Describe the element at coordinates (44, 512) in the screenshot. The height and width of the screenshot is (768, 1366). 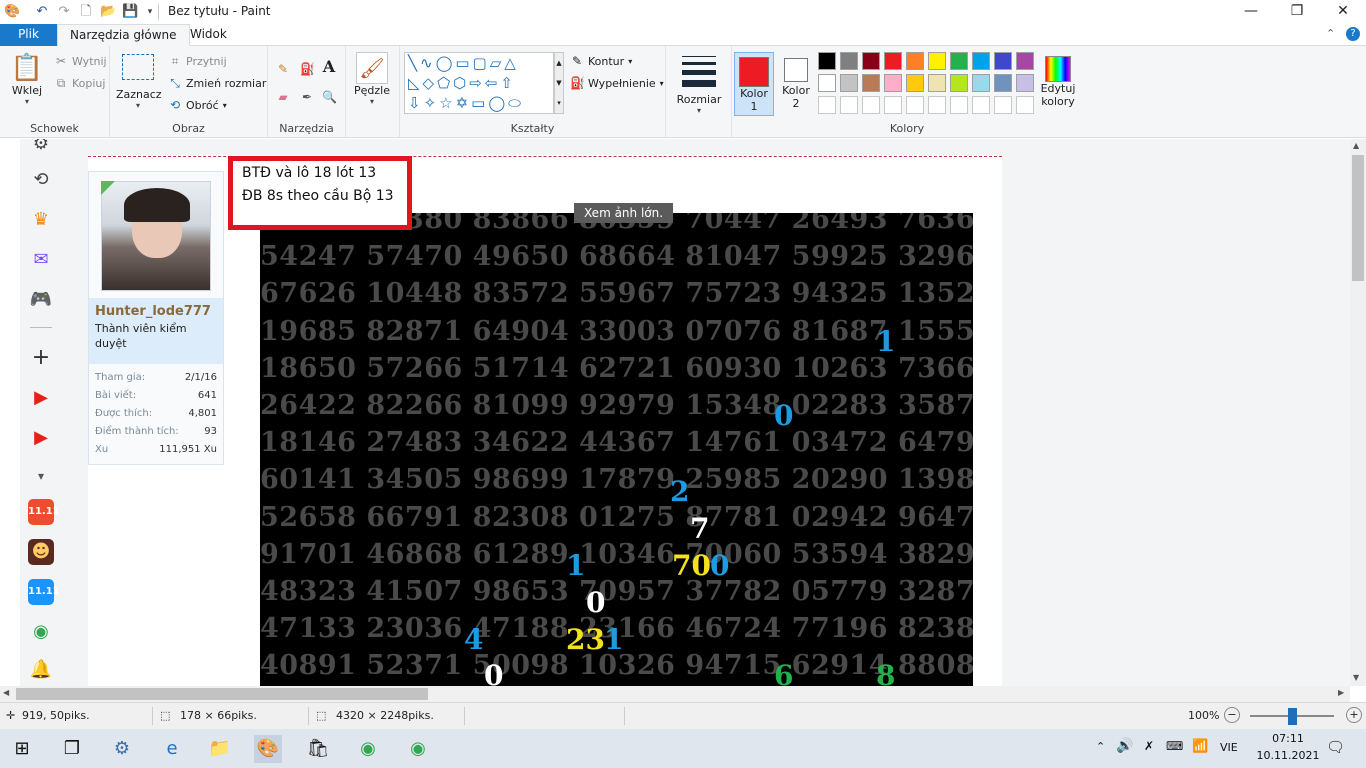
I see `shopee-icon: 11.11` at that location.